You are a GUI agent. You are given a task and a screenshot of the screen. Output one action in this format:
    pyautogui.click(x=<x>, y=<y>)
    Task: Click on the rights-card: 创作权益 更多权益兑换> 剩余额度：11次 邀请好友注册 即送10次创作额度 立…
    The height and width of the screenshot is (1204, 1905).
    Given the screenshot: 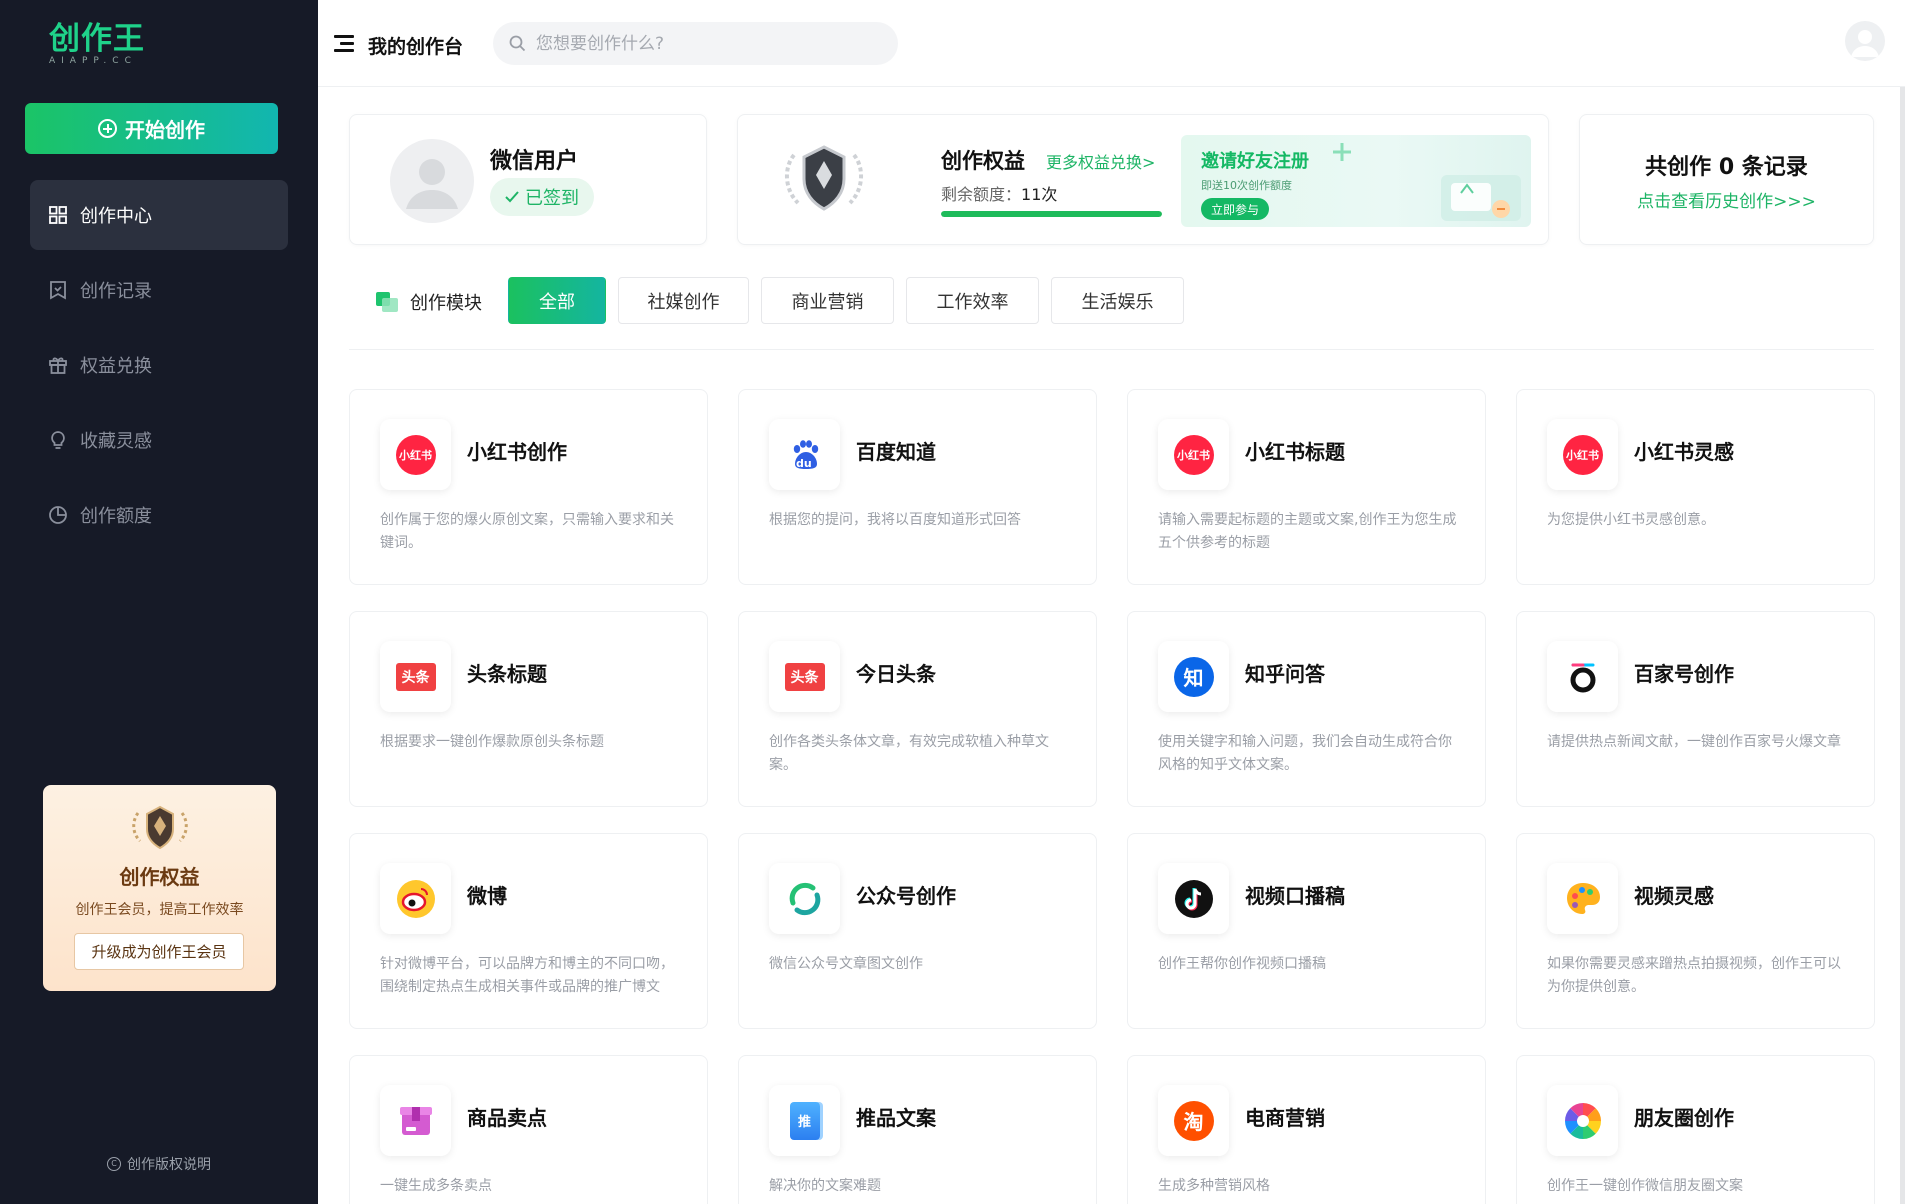 What is the action you would take?
    pyautogui.click(x=1143, y=179)
    